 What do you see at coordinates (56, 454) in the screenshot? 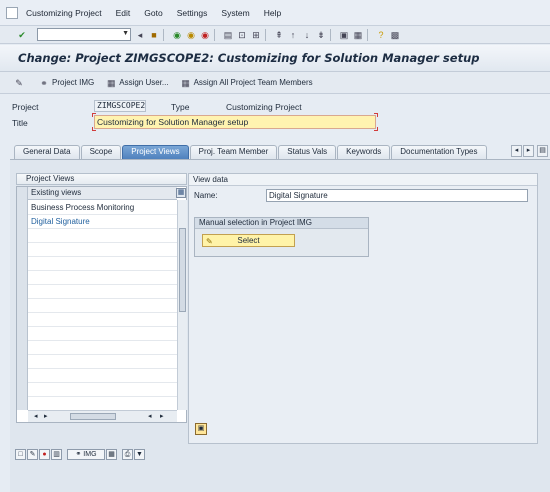
I see `trash-icon: ▥` at bounding box center [56, 454].